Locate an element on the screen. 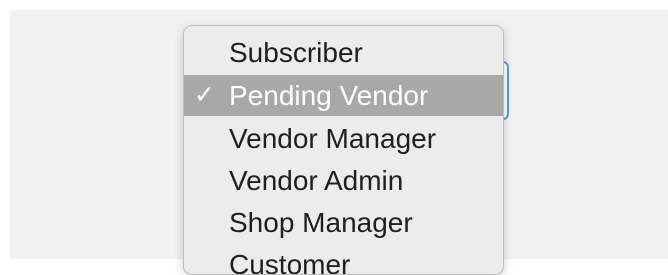 This screenshot has height=275, width=668. dropdown-option-subscriber: Subscriber is located at coordinates (343, 52).